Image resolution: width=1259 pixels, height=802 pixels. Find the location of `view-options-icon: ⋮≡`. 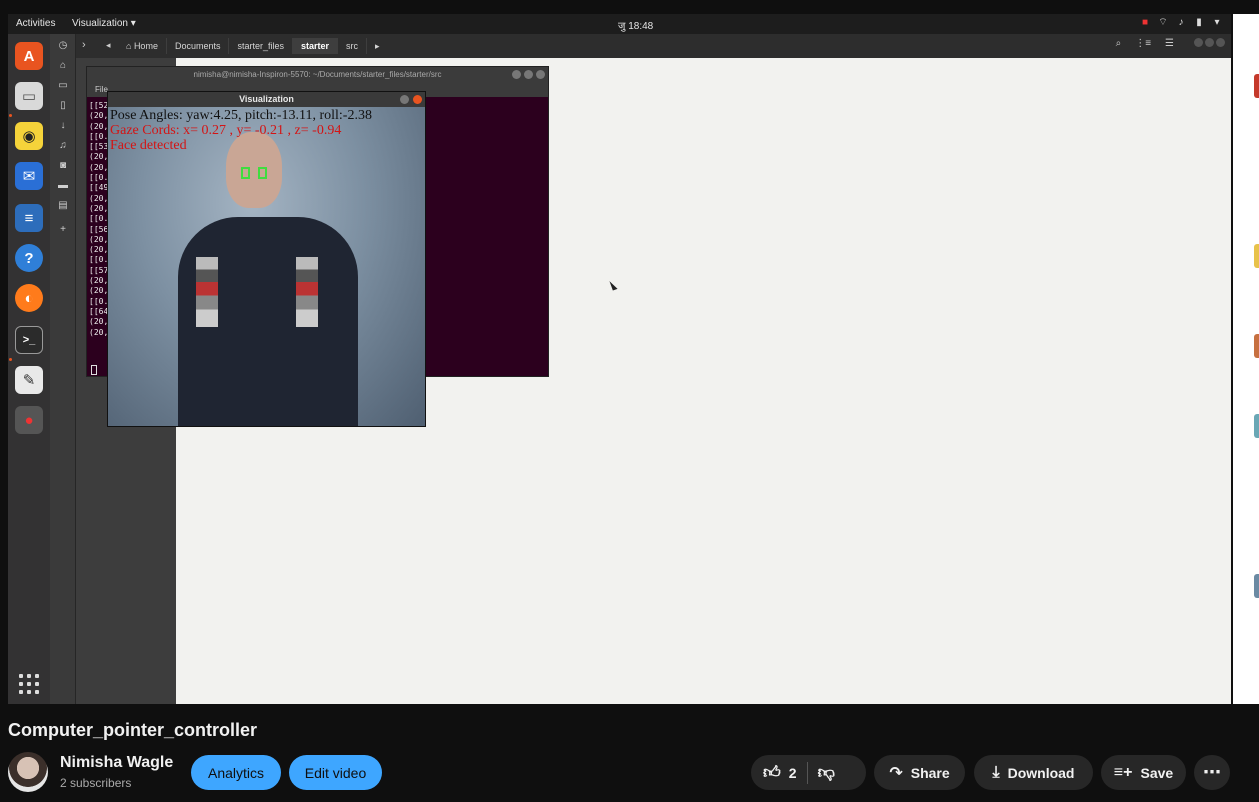

view-options-icon: ⋮≡ is located at coordinates (1143, 43).